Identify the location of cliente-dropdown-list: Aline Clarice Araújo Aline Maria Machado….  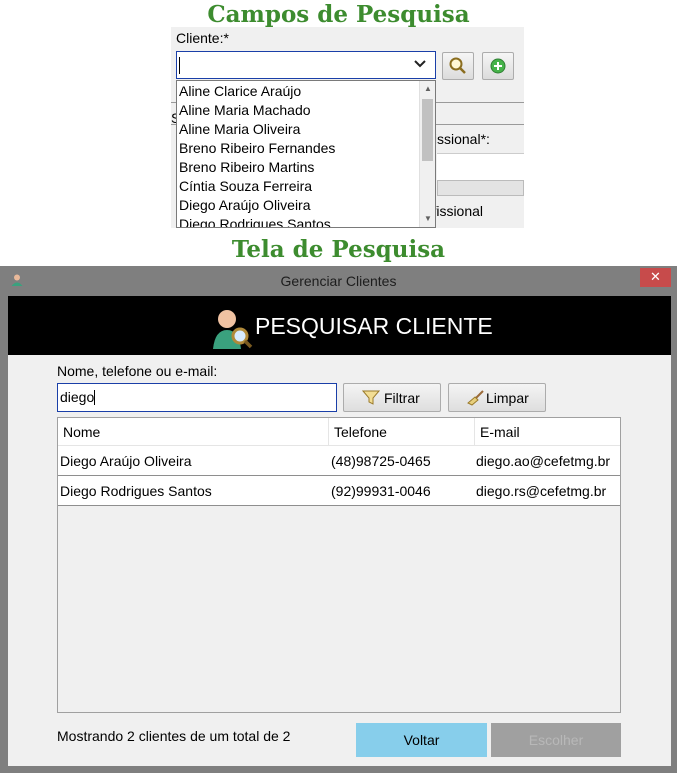
(306, 154).